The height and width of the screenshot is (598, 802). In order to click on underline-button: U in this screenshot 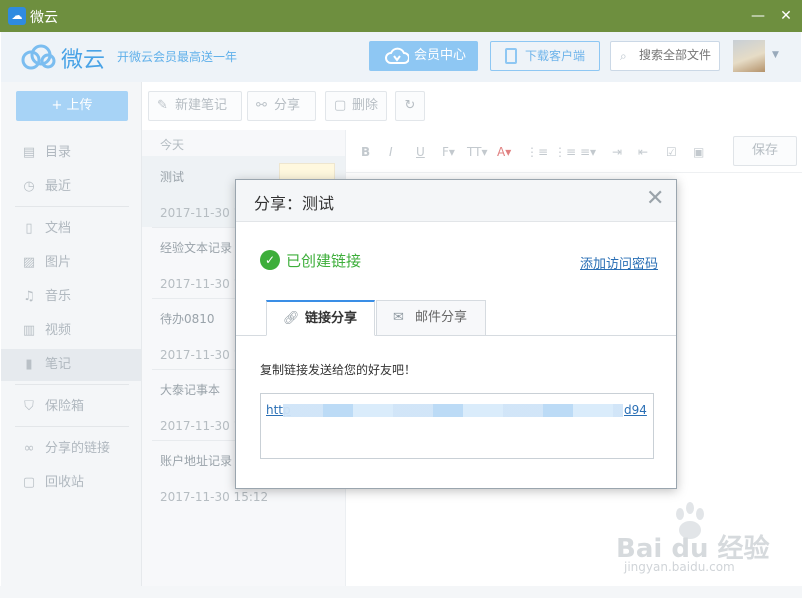, I will do `click(420, 152)`.